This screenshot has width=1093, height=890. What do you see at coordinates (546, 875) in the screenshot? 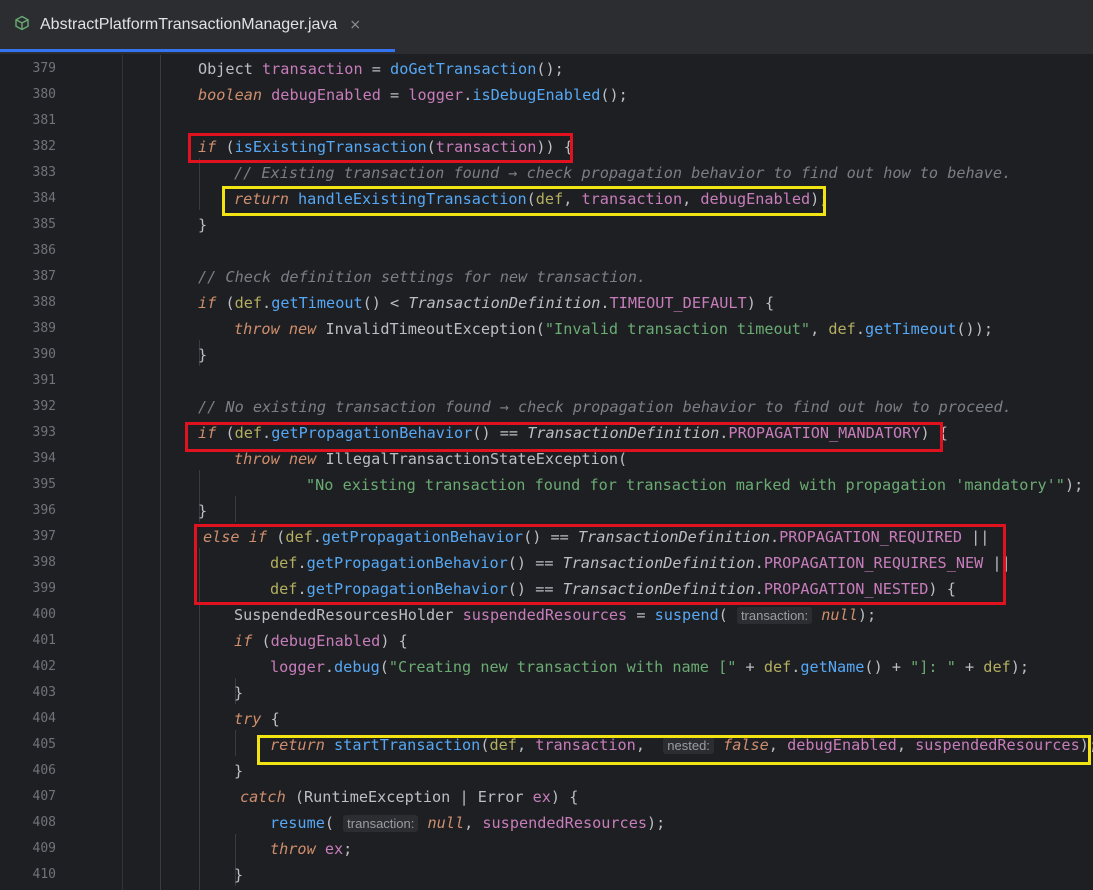
I see `code-line-410: 410 }` at bounding box center [546, 875].